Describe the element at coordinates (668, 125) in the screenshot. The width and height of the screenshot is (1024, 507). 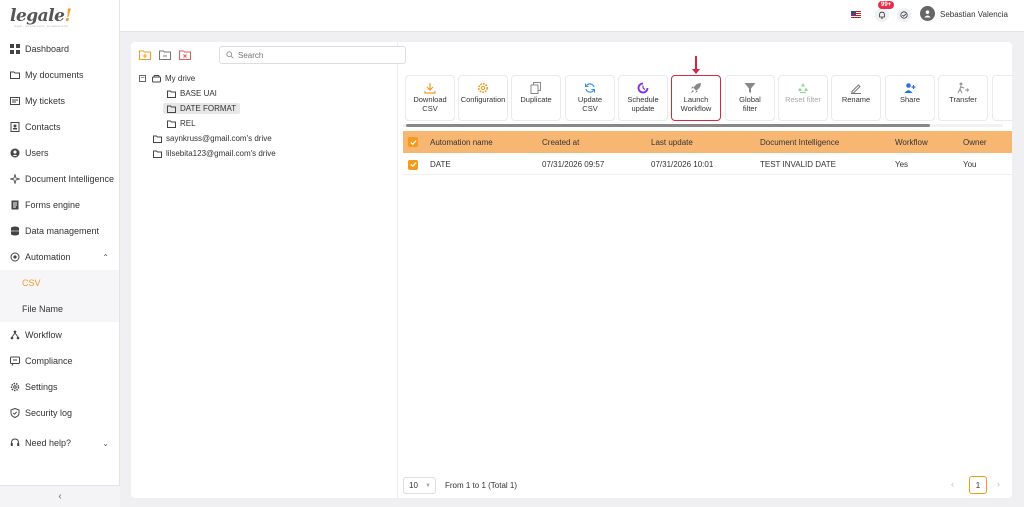
I see `toolbar-scrollbar-thumb` at that location.